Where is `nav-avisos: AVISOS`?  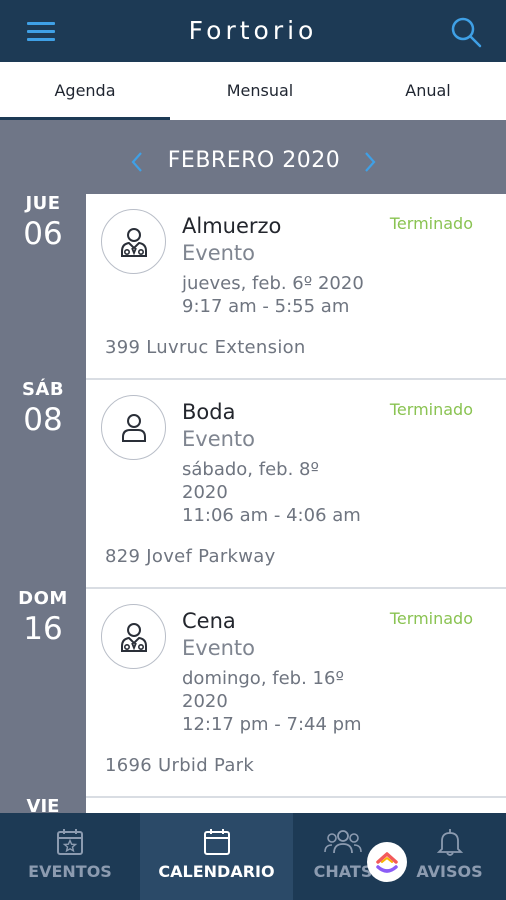 nav-avisos: AVISOS is located at coordinates (449, 856).